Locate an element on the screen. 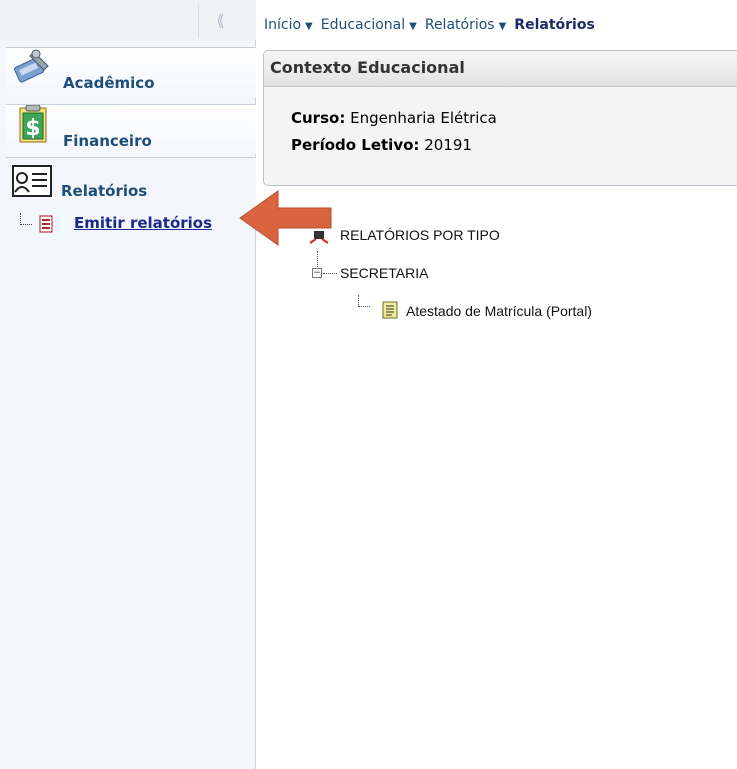 The width and height of the screenshot is (737, 769). sidebar-tab-label: Financeiro is located at coordinates (107, 141).